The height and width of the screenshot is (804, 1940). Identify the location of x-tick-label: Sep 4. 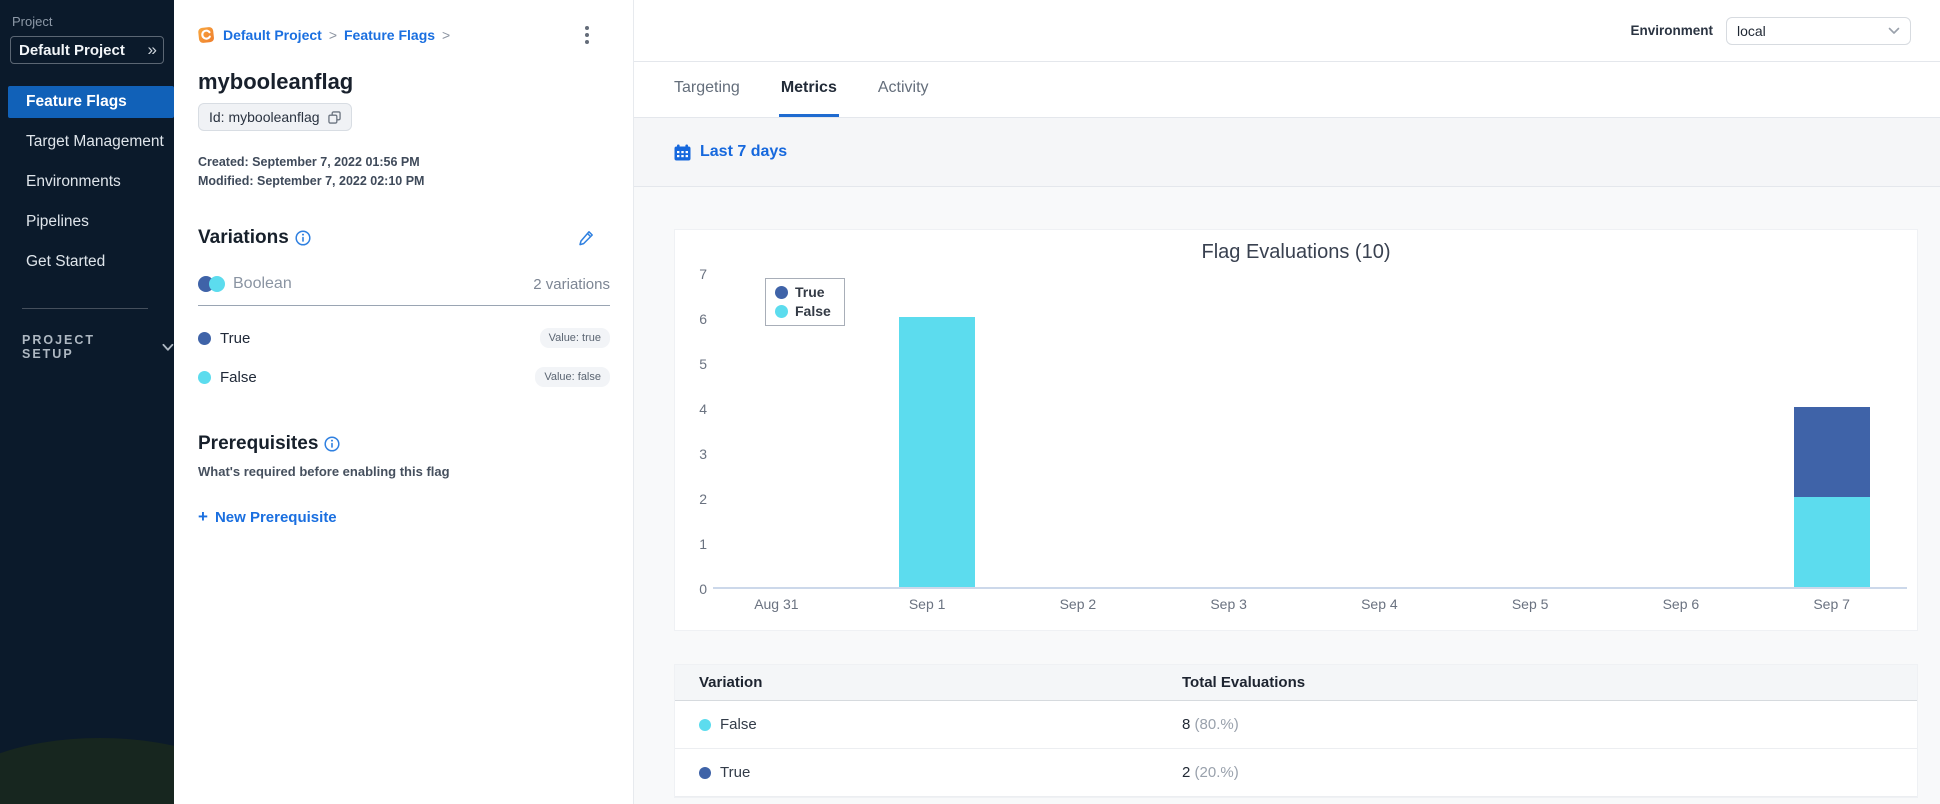
(1379, 604).